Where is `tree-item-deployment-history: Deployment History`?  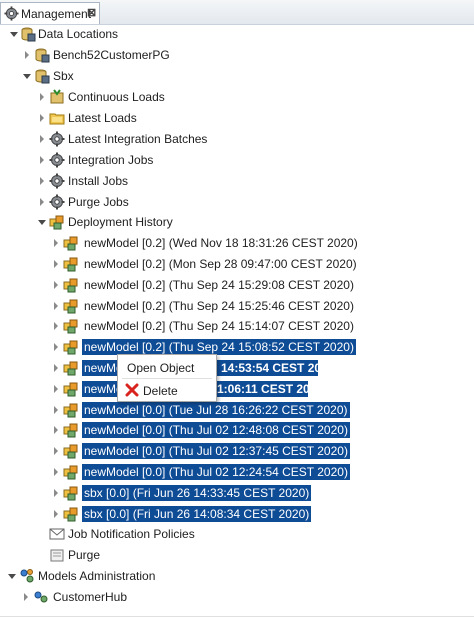
tree-item-deployment-history: Deployment History is located at coordinates (237, 222).